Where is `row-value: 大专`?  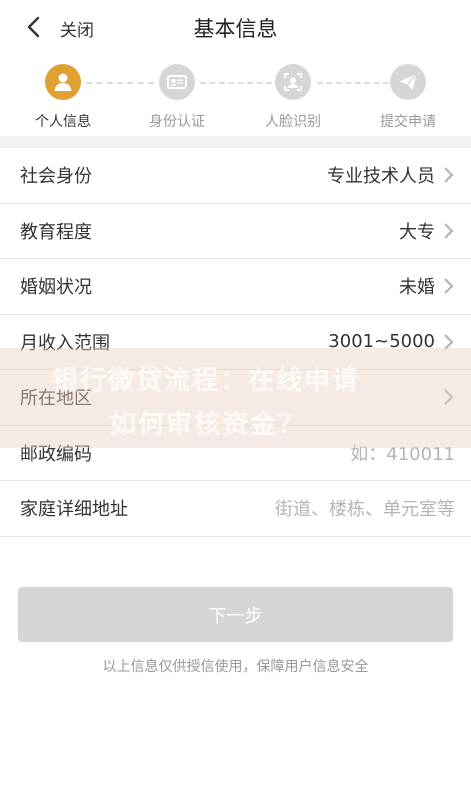 row-value: 大专 is located at coordinates (417, 232).